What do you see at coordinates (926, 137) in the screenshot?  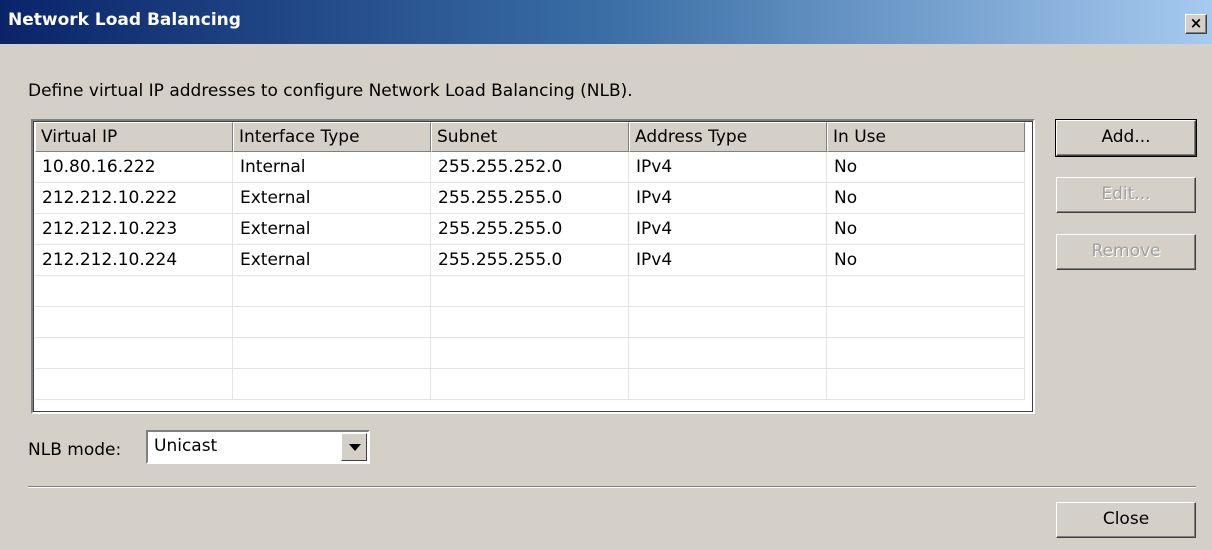 I see `column-header-in-use: In Use` at bounding box center [926, 137].